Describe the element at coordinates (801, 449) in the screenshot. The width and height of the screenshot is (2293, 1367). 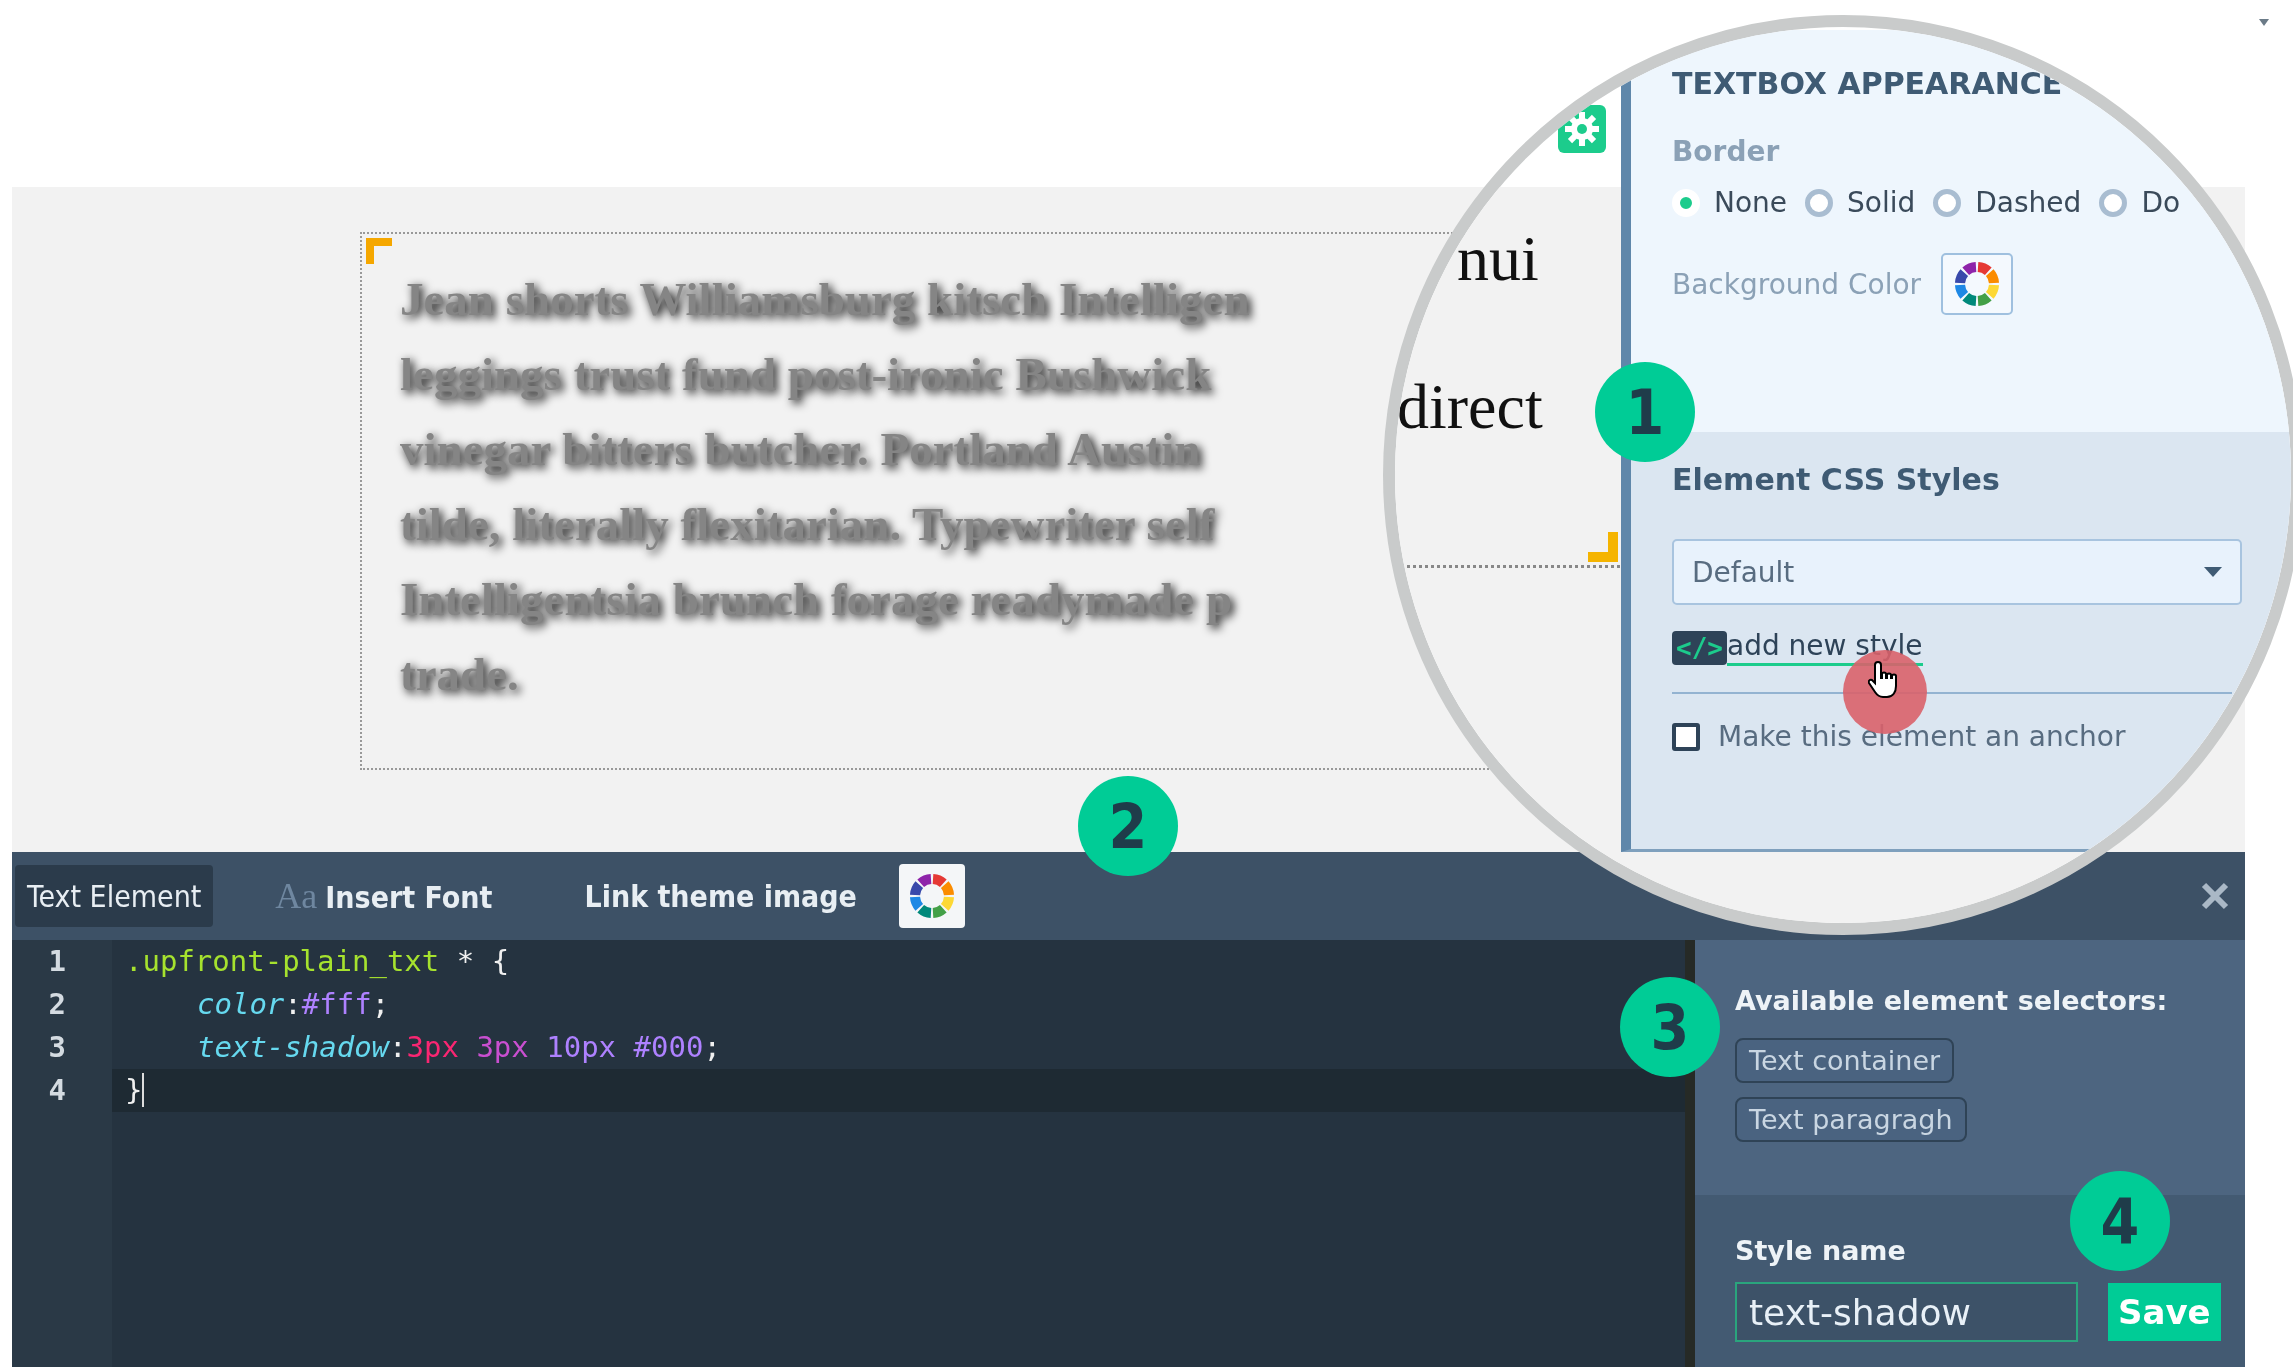
I see `paragraph-line: vinegar bitters butcher. Portland Austin` at that location.